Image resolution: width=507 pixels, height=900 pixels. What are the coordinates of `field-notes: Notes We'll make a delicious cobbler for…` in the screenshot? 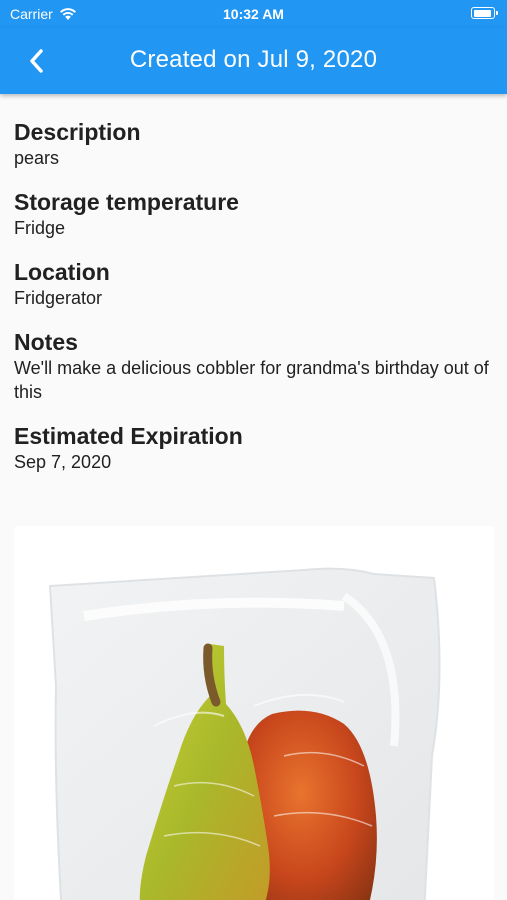 It's located at (254, 366).